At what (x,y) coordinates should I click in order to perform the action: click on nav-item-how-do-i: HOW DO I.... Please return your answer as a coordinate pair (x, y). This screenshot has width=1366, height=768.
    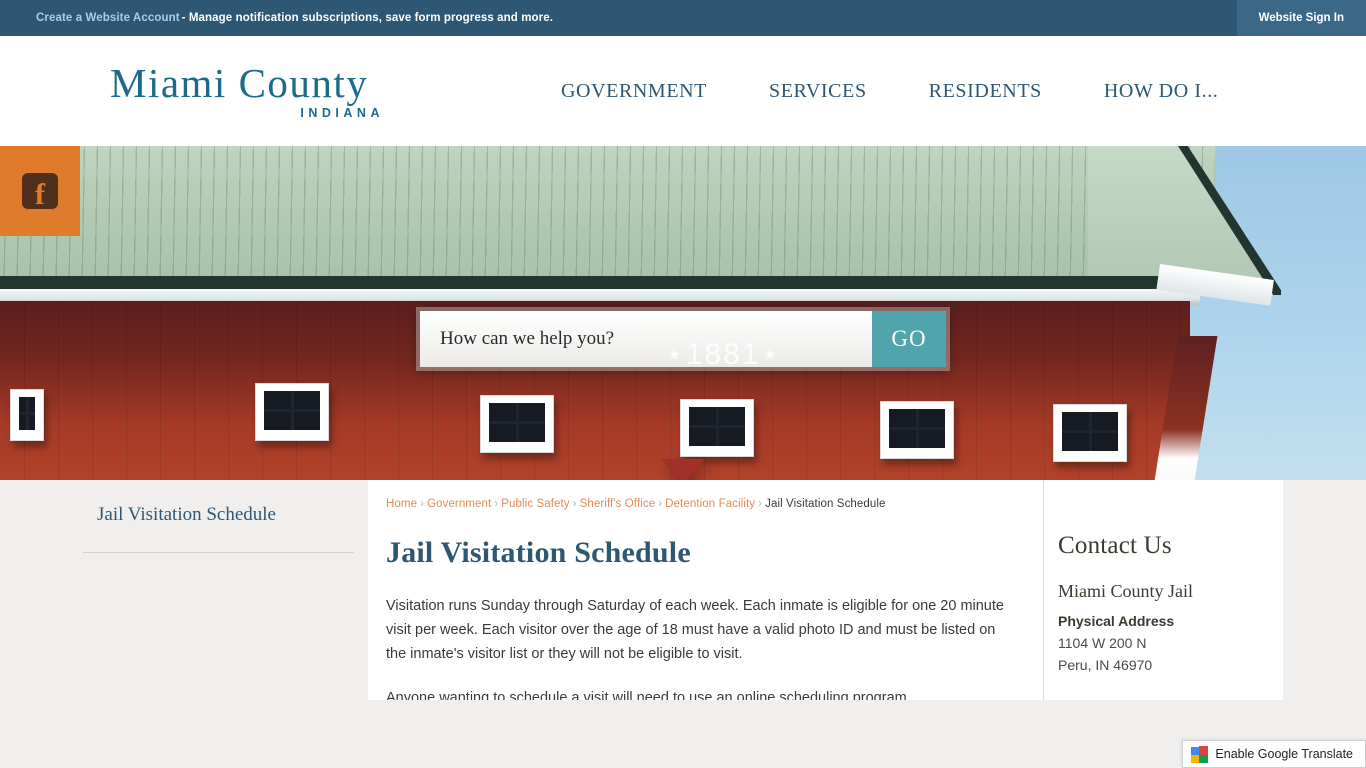
    Looking at the image, I should click on (1161, 91).